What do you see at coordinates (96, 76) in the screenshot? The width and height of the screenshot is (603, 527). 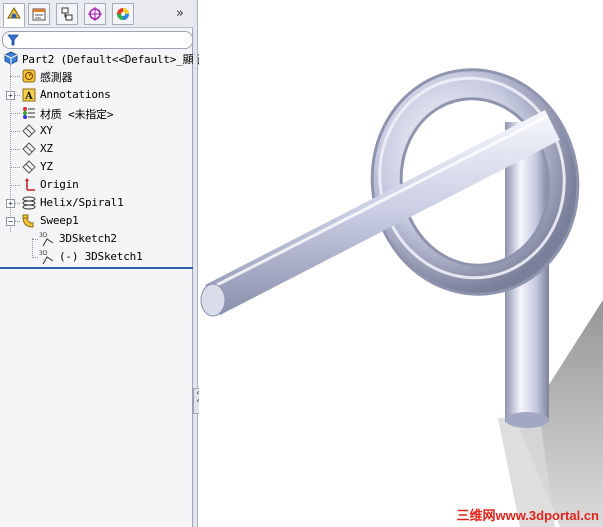 I see `tree-item-sensors: 感測器` at bounding box center [96, 76].